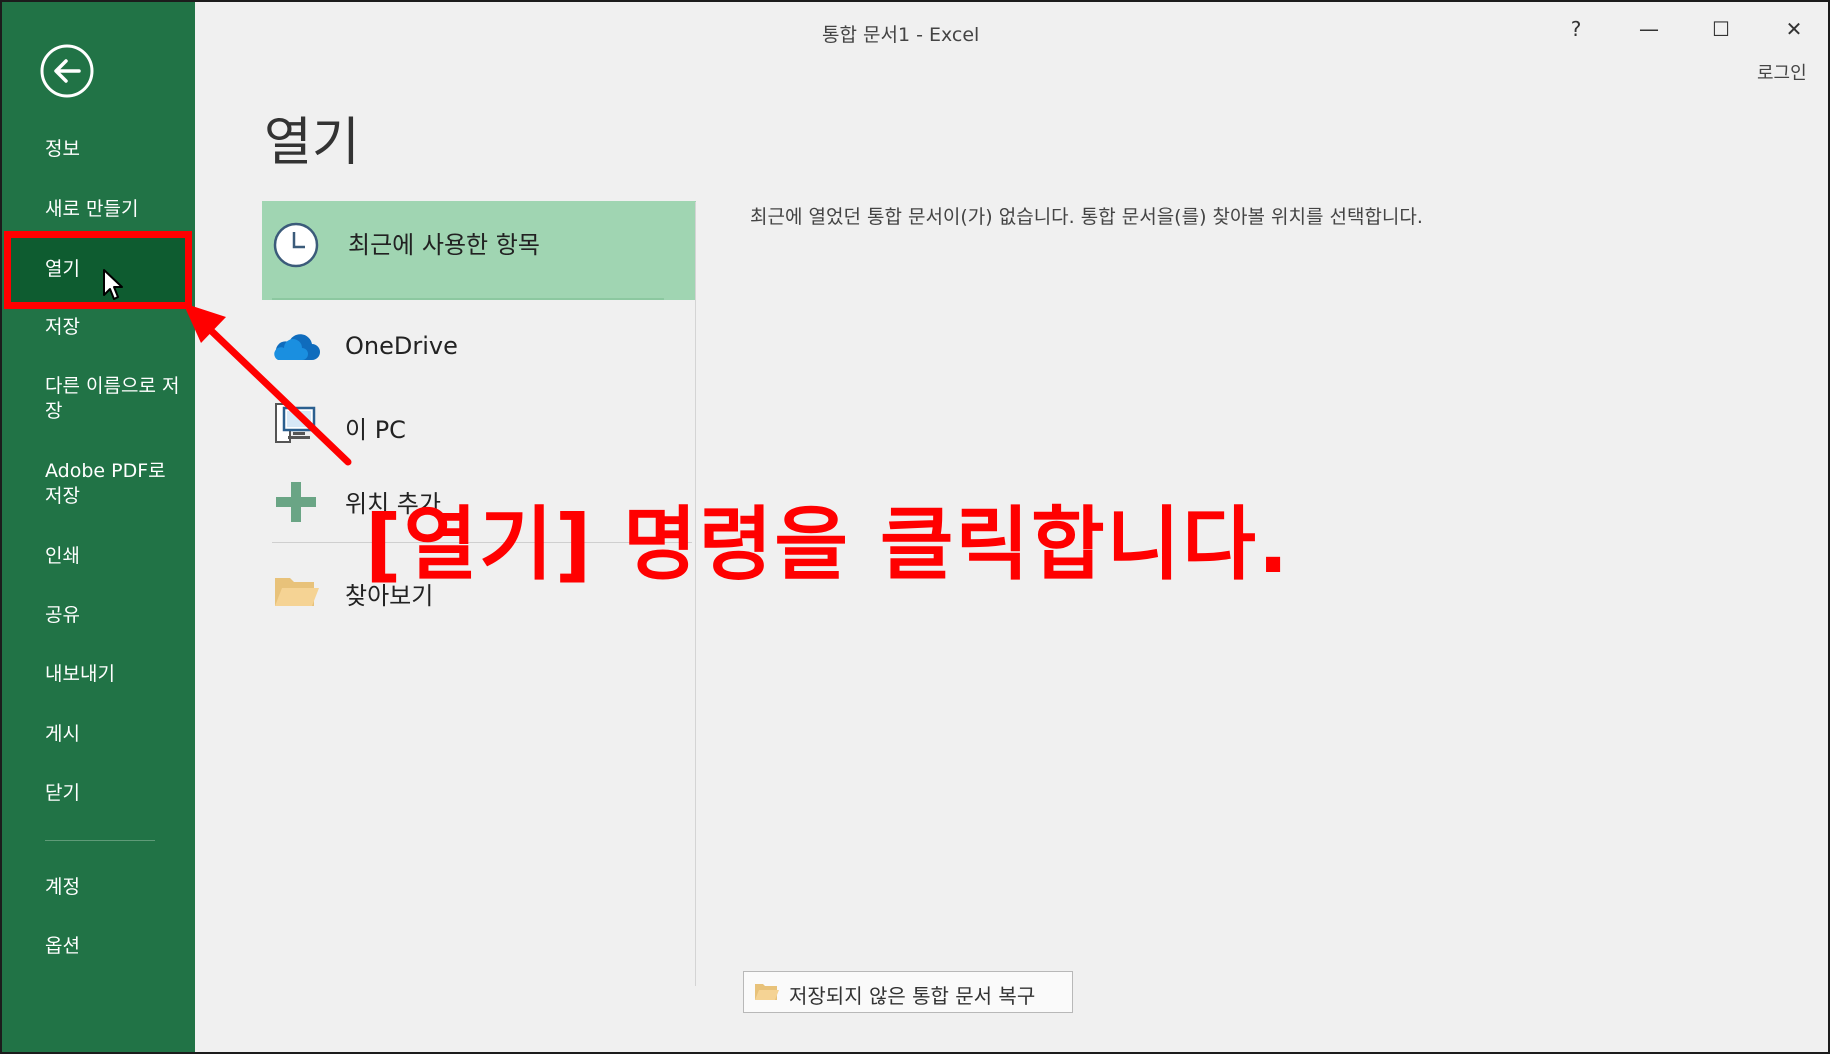 The width and height of the screenshot is (1830, 1054). I want to click on nav-share: 공유, so click(62, 615).